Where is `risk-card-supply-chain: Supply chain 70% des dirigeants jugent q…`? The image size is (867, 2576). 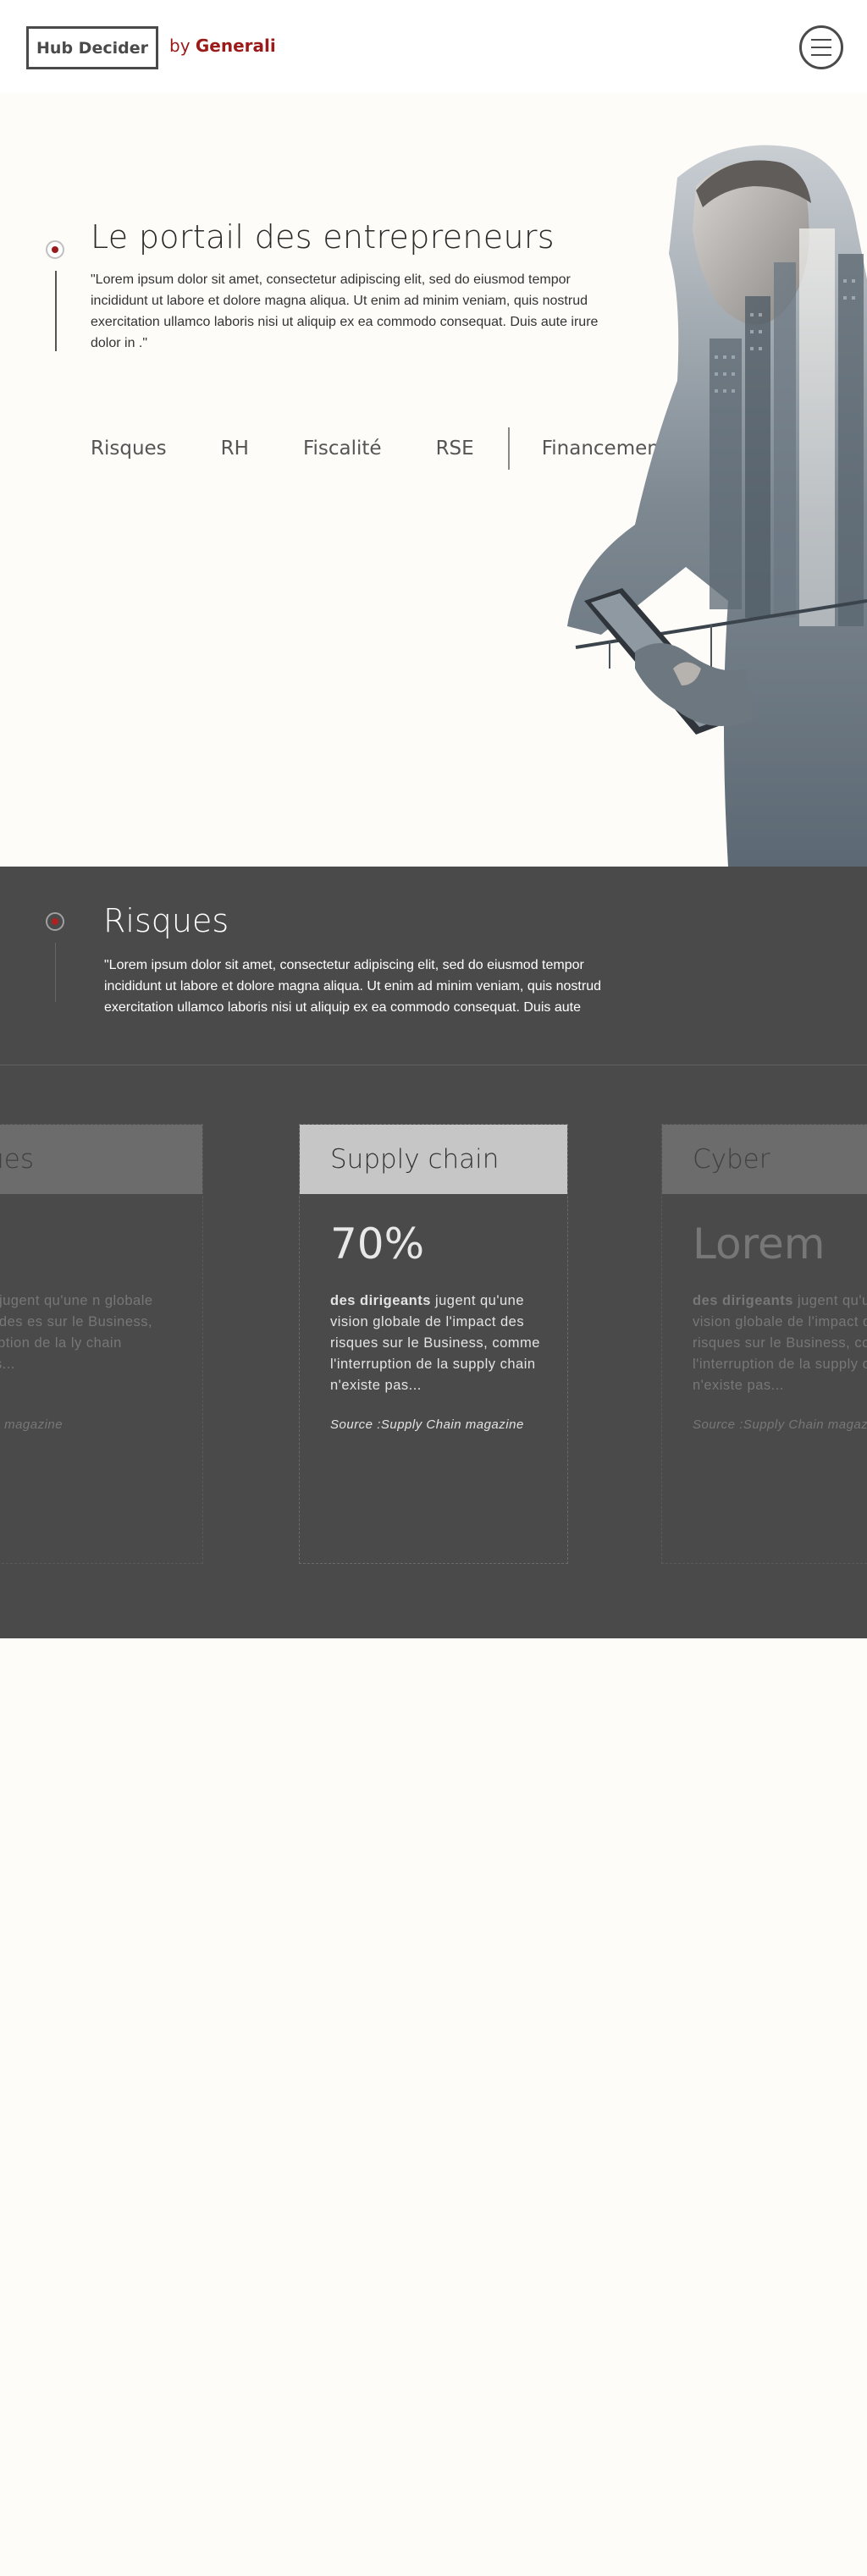
risk-card-supply-chain: Supply chain 70% des dirigeants jugent q… is located at coordinates (433, 1344).